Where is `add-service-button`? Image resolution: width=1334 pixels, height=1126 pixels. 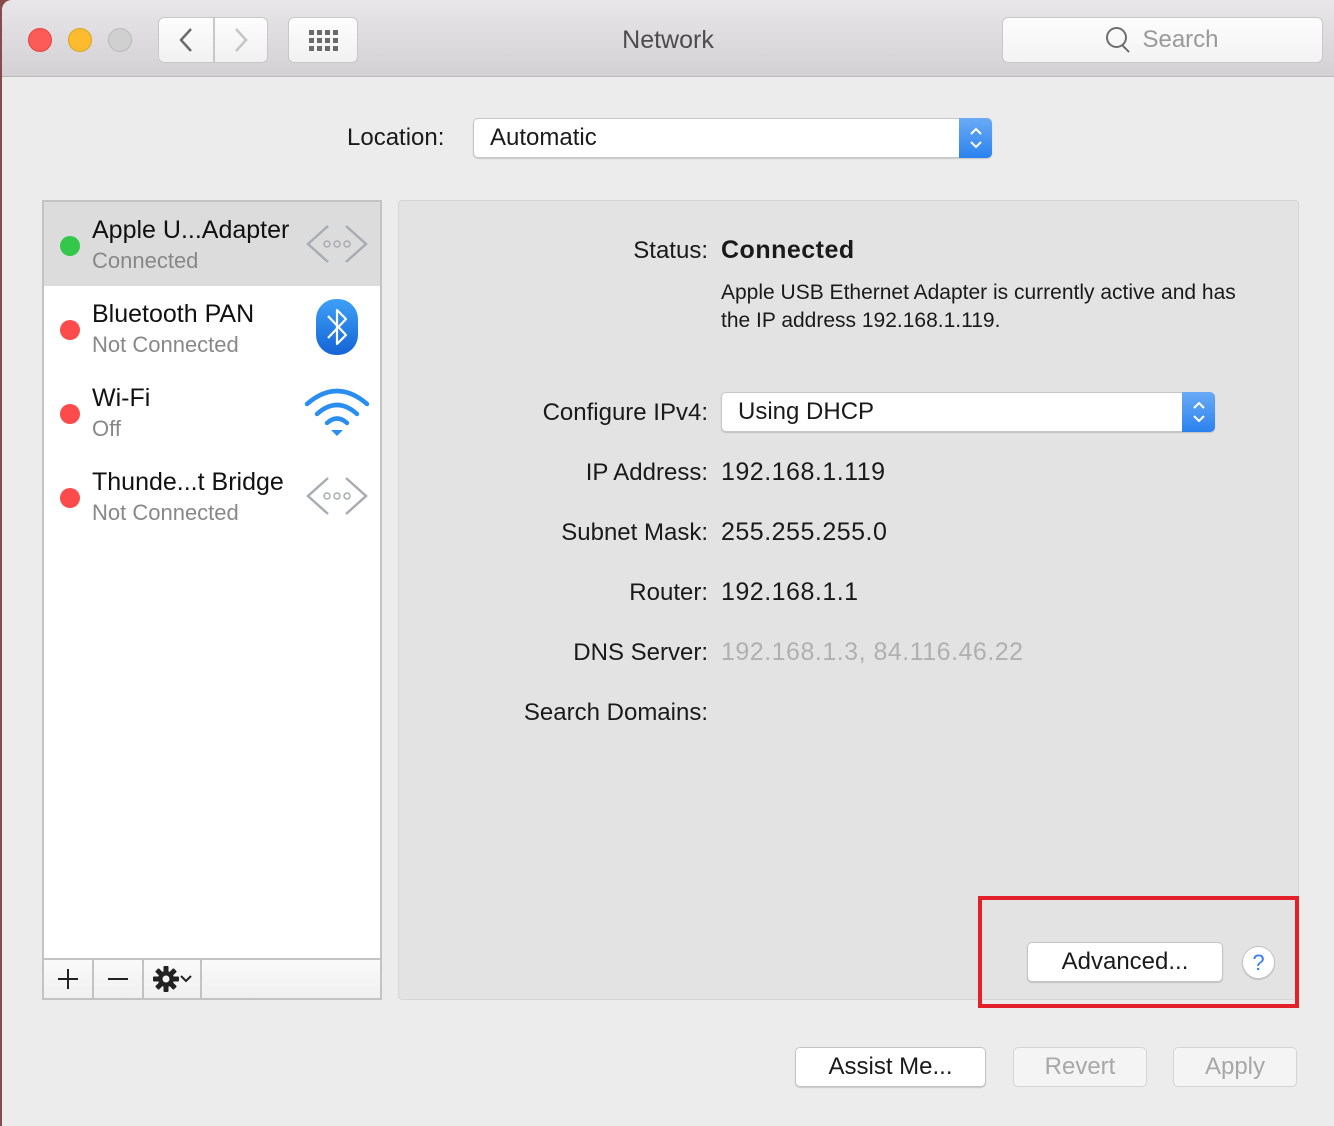
add-service-button is located at coordinates (69, 979).